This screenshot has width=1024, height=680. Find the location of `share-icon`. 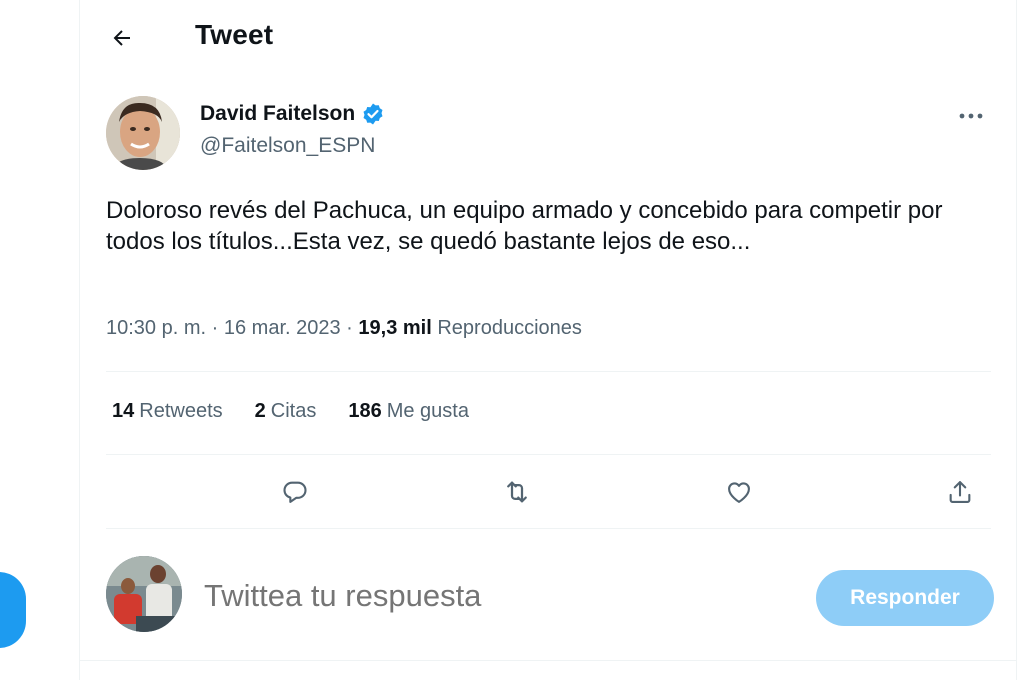

share-icon is located at coordinates (960, 492).